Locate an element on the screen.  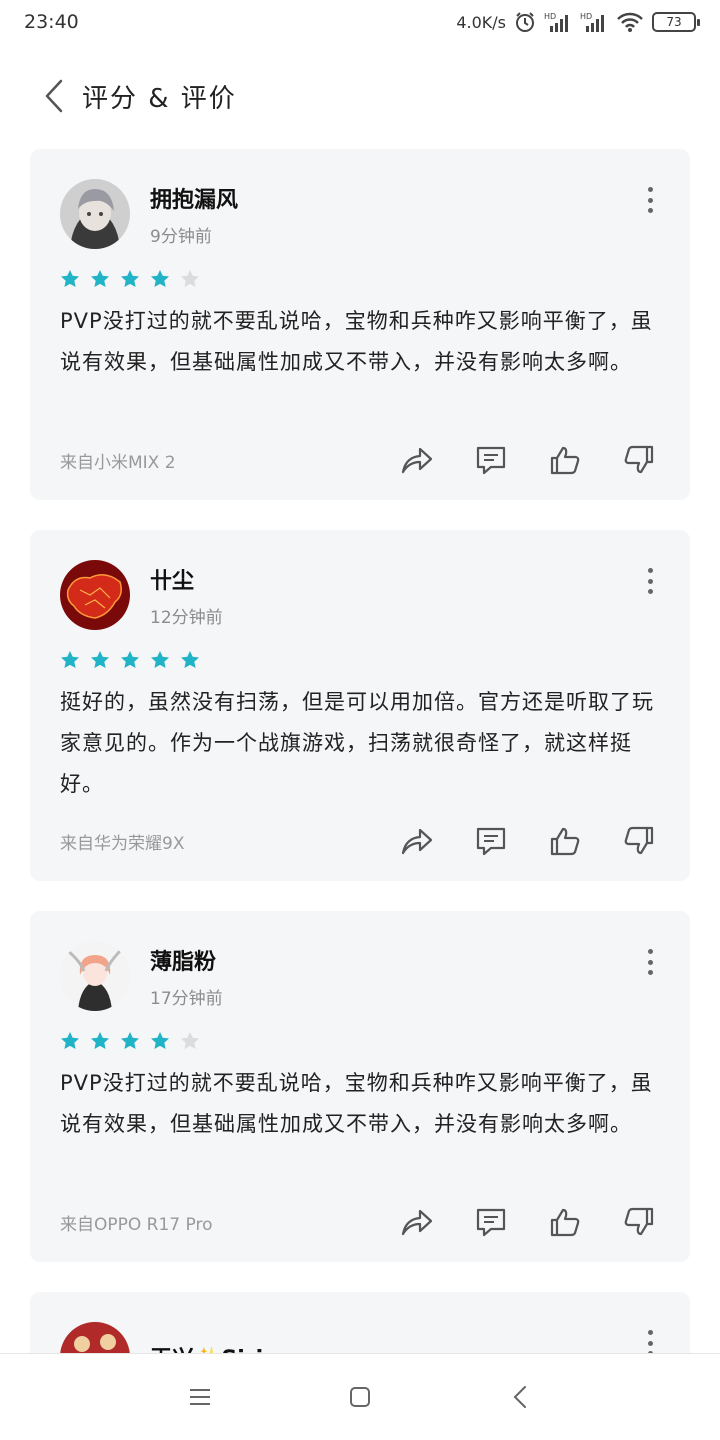
menu-icon is located at coordinates (200, 1397).